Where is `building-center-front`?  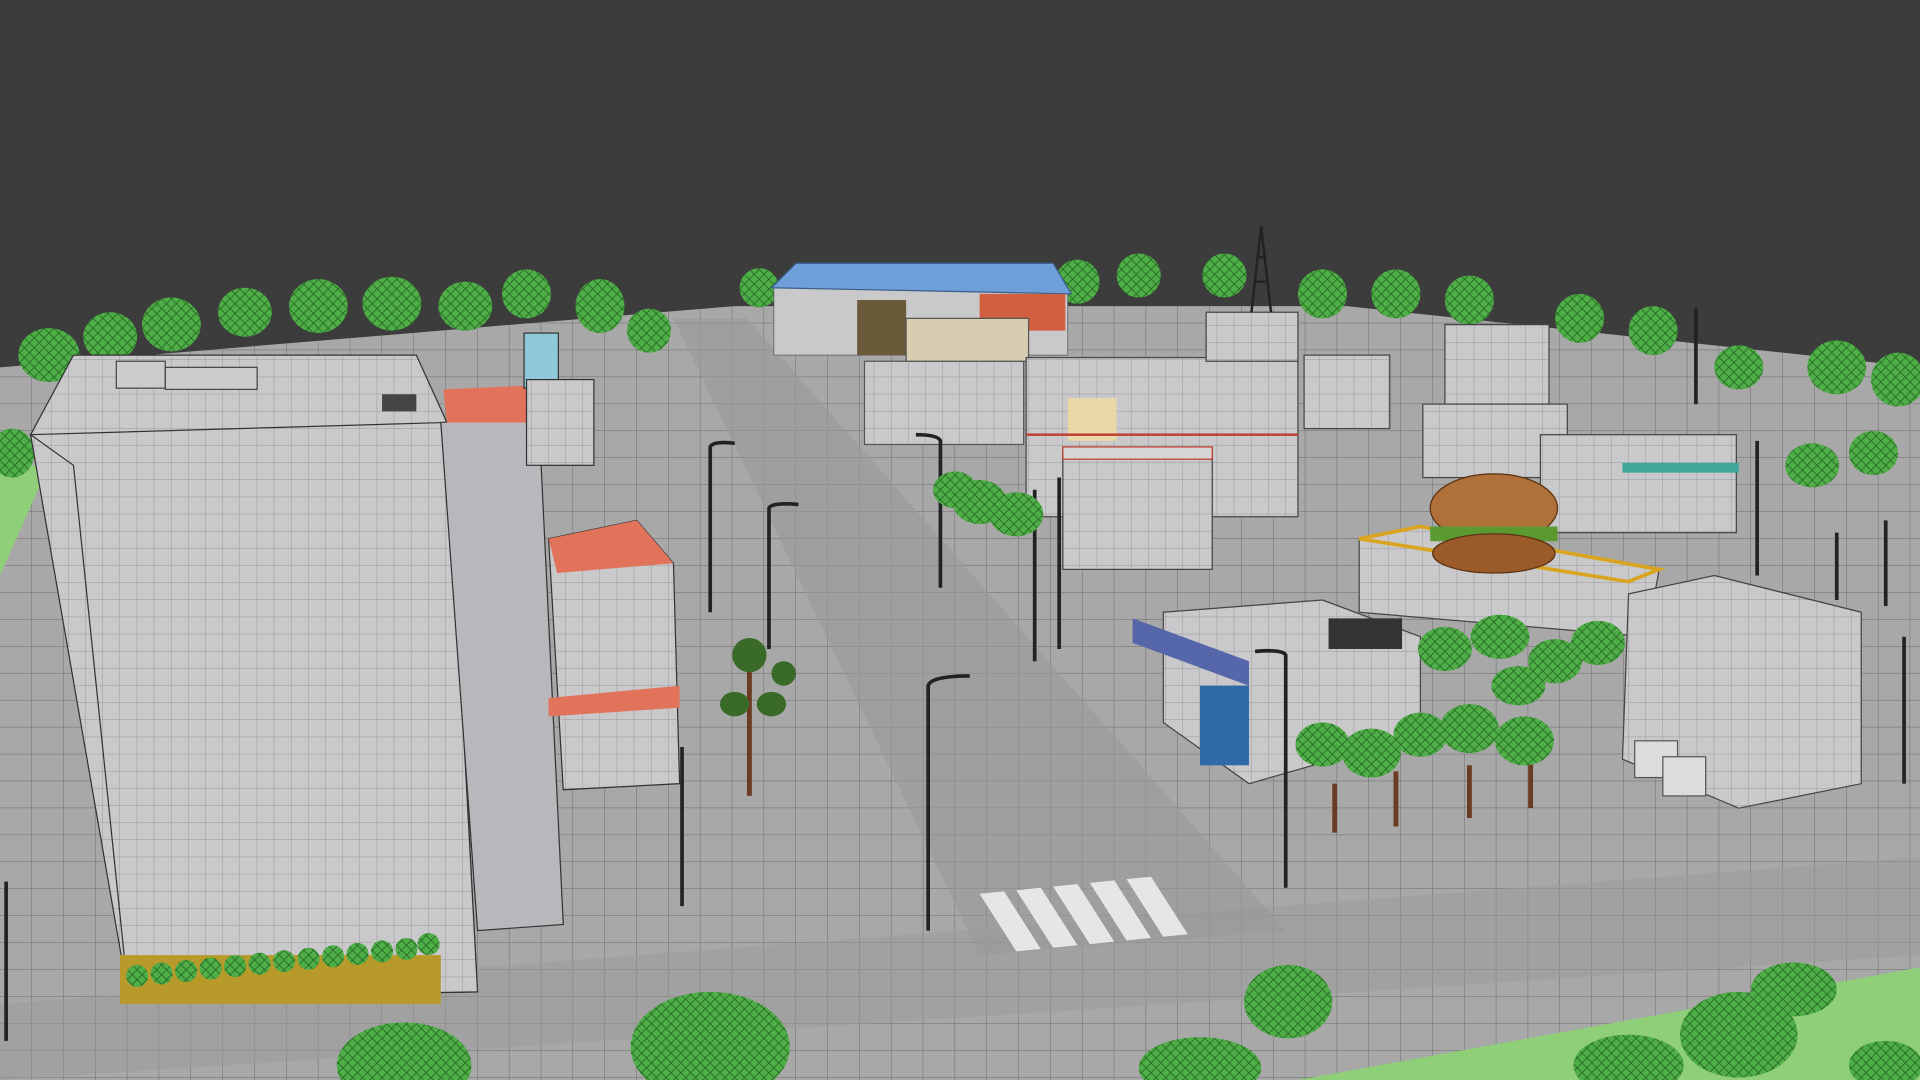
building-center-front is located at coordinates (1137, 508).